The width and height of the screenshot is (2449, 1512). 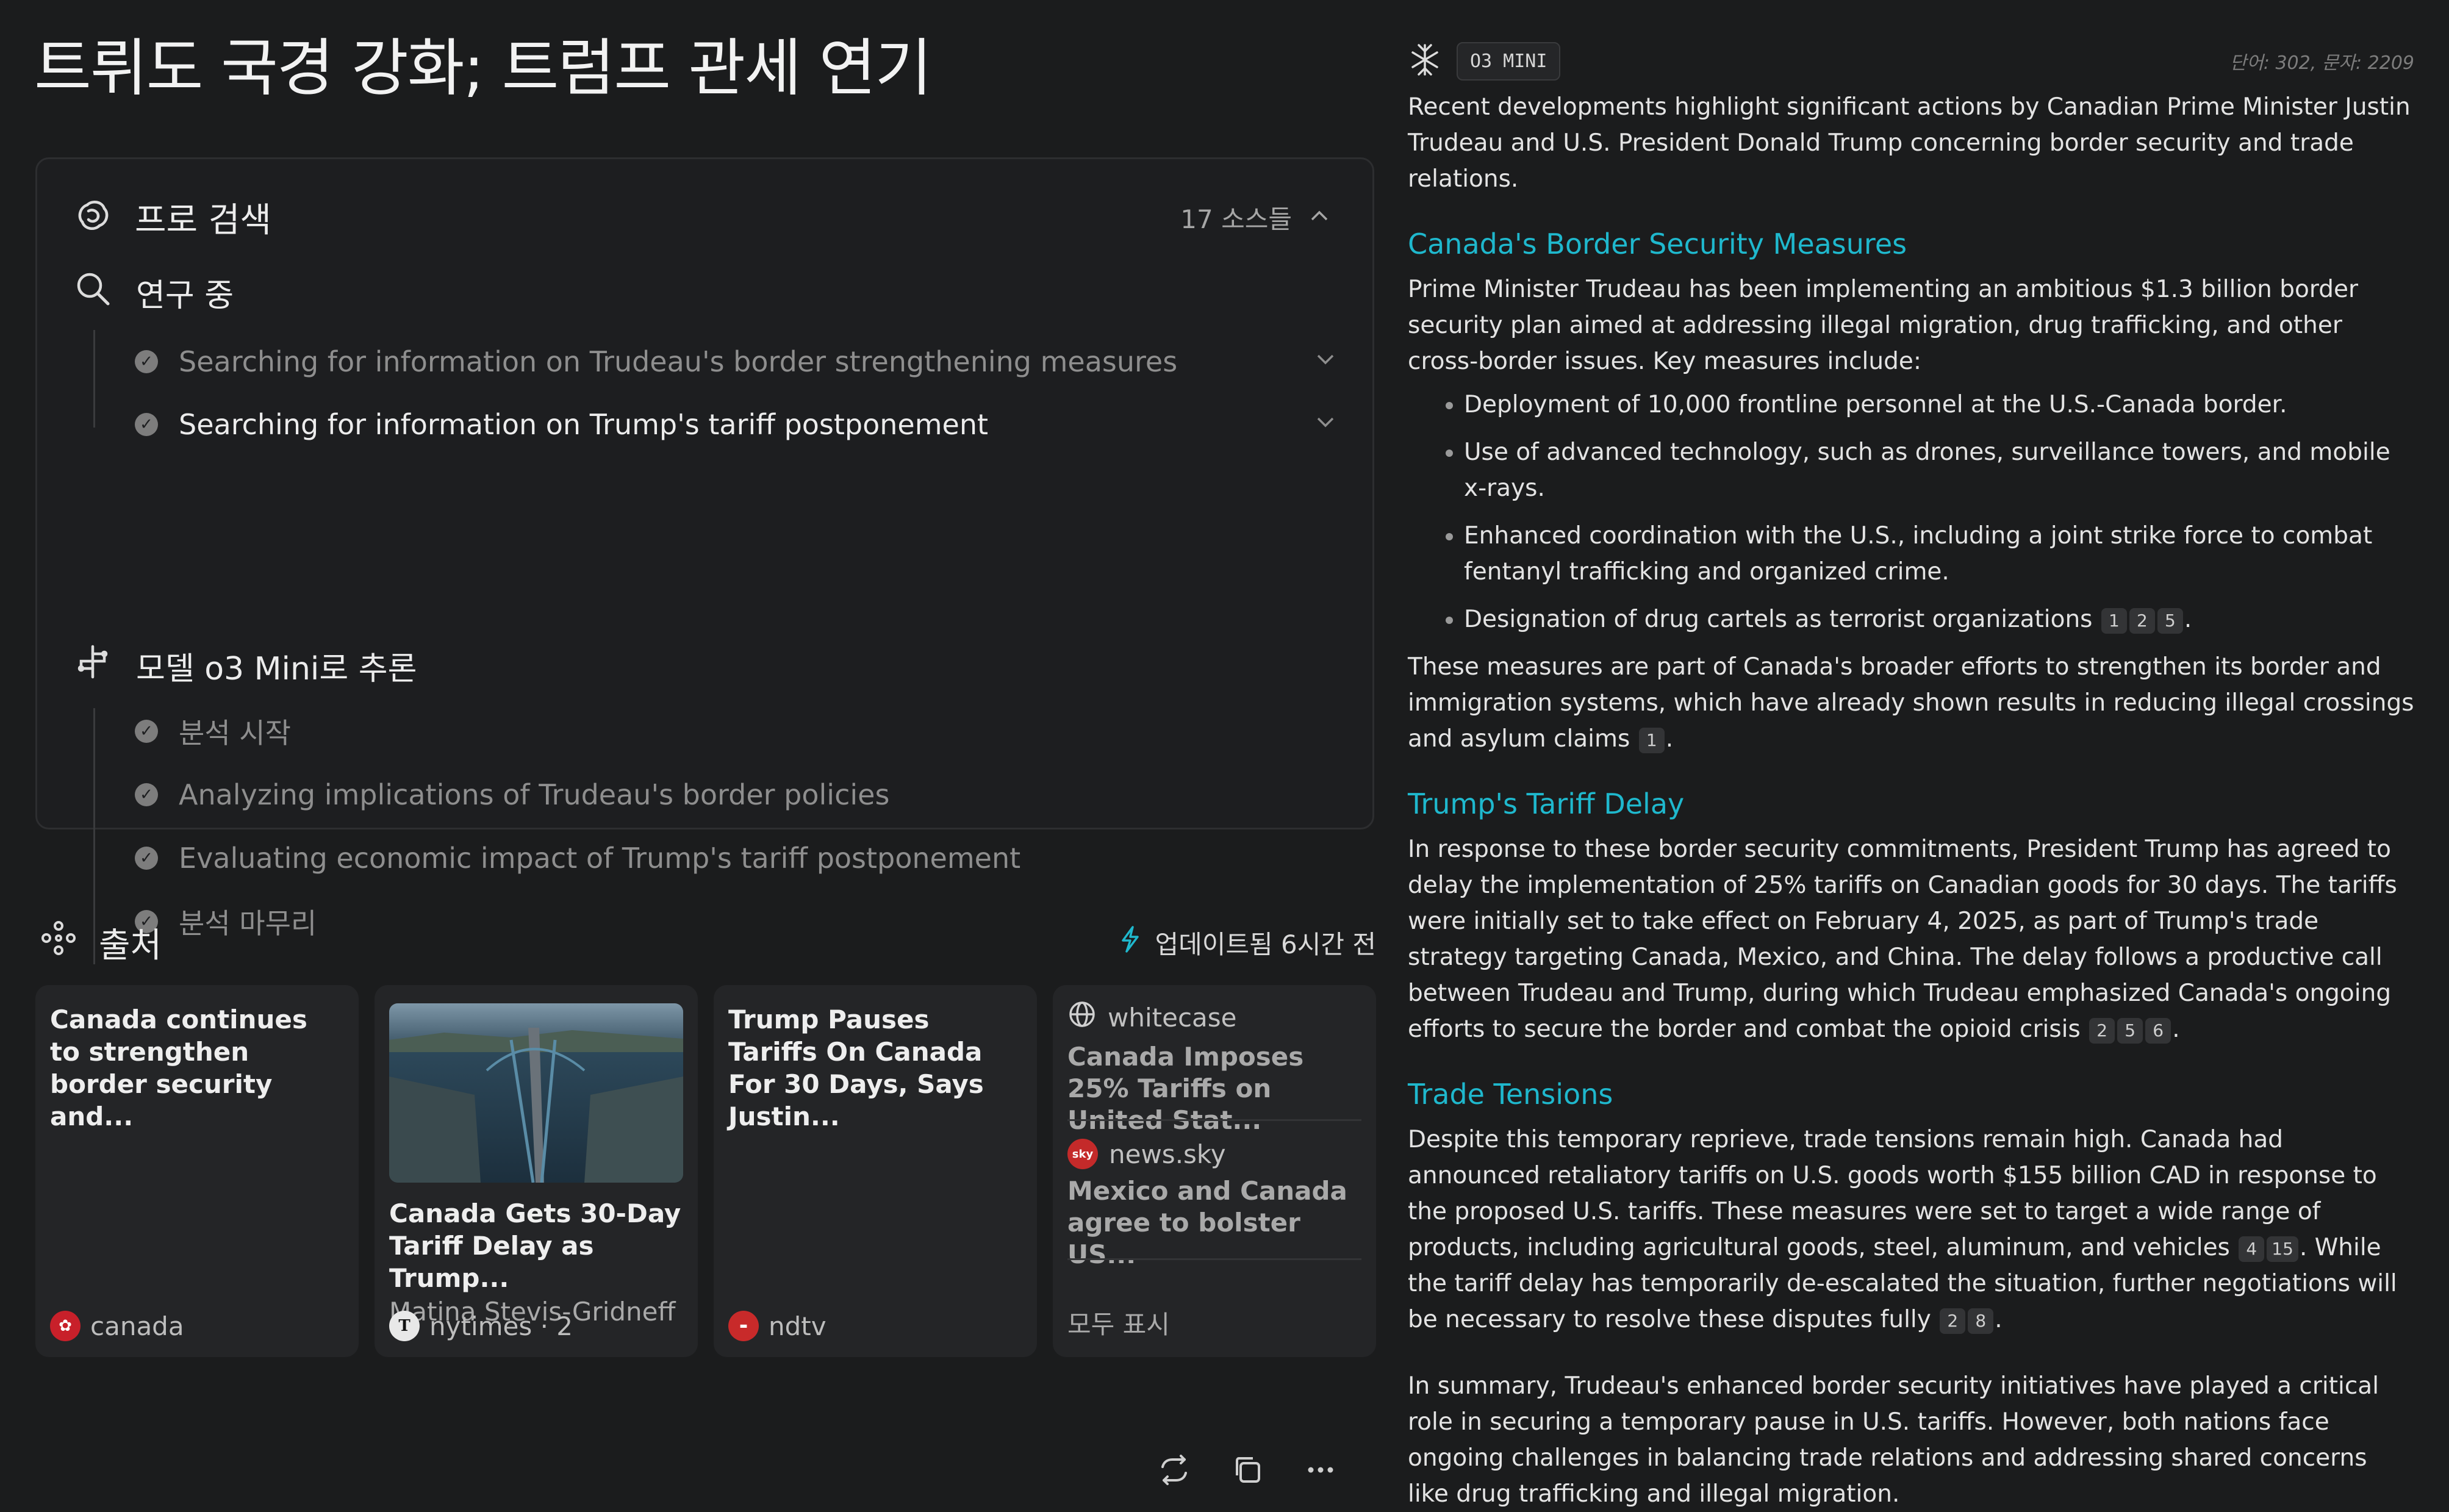 I want to click on sources-header: 출처 업데이트됨 6시간 전, so click(x=708, y=942).